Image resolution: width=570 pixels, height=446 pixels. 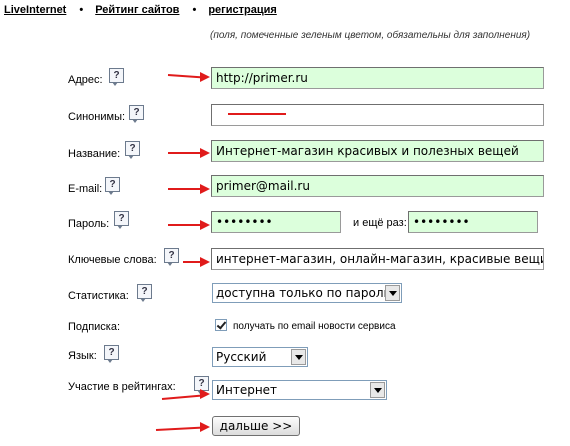 I want to click on password-input: ••••••••, so click(x=276, y=222).